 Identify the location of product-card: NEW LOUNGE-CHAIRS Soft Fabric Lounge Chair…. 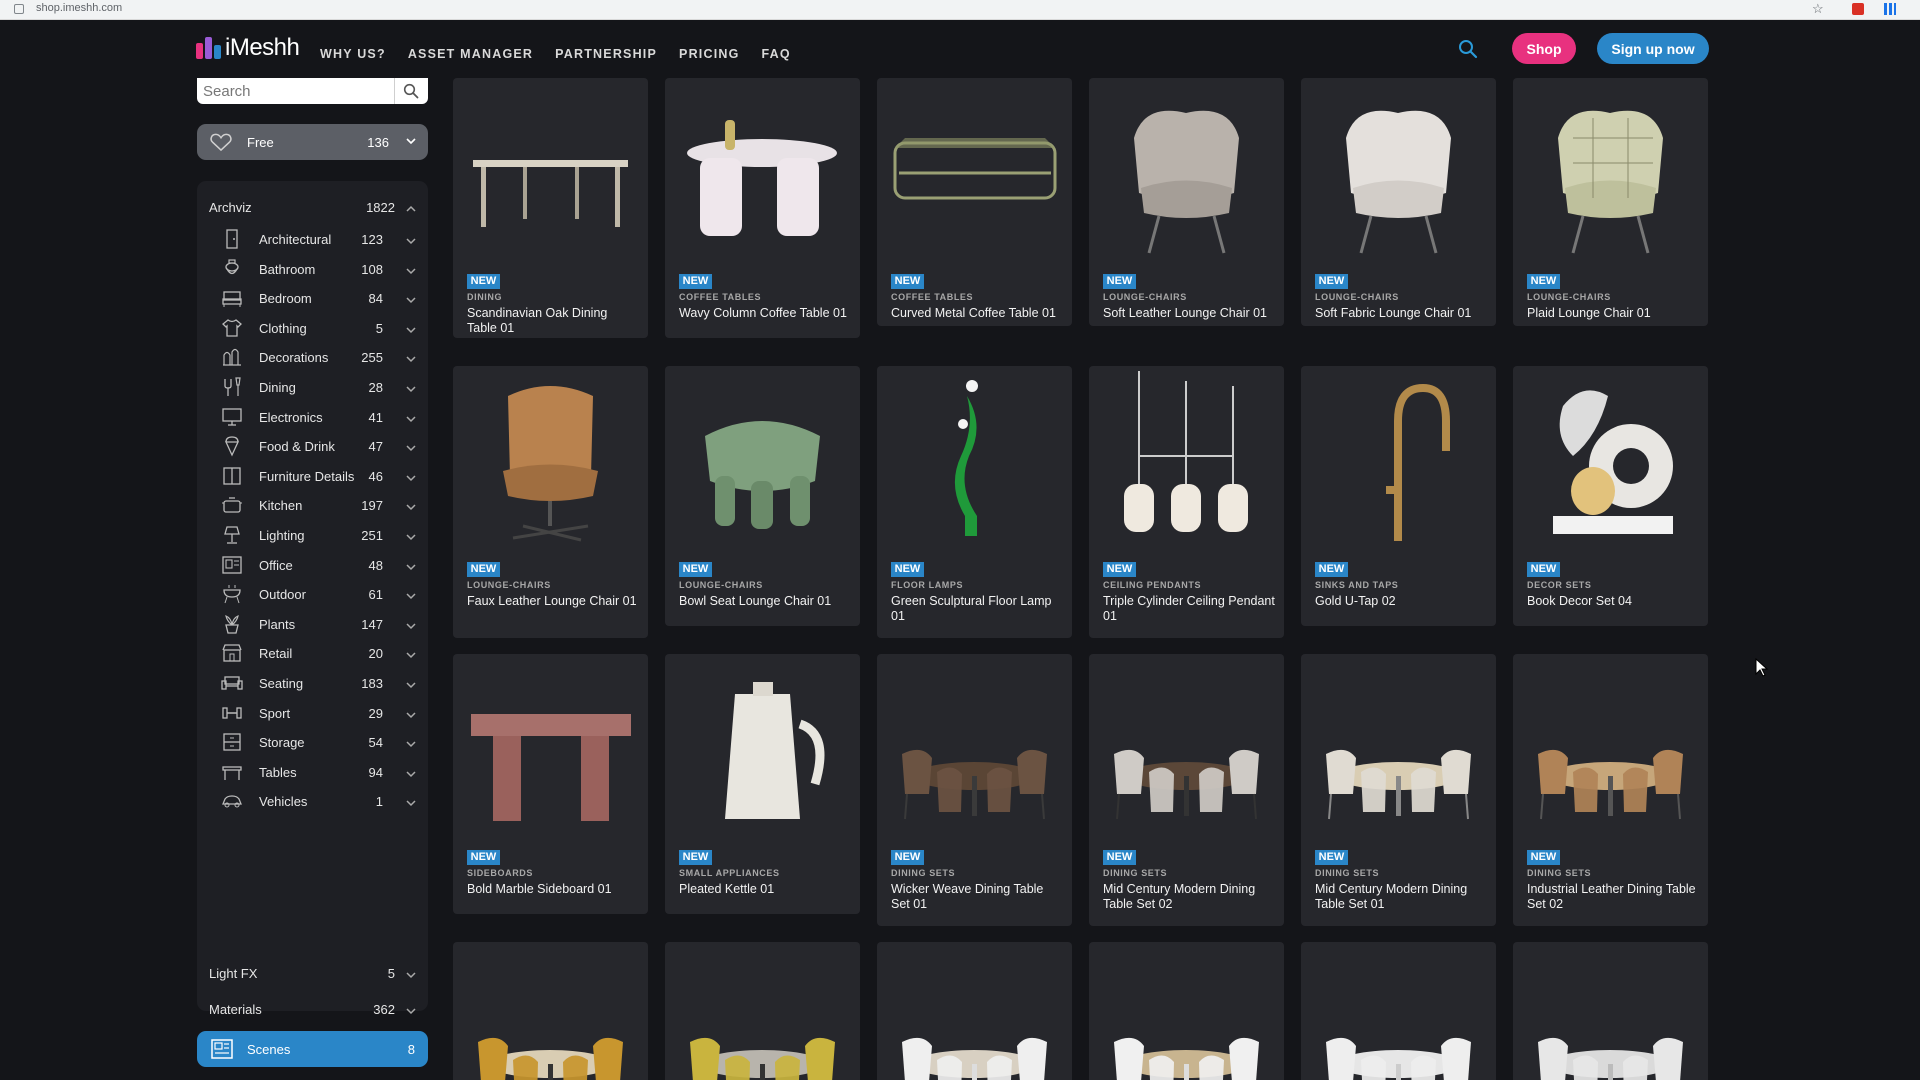
(1398, 202).